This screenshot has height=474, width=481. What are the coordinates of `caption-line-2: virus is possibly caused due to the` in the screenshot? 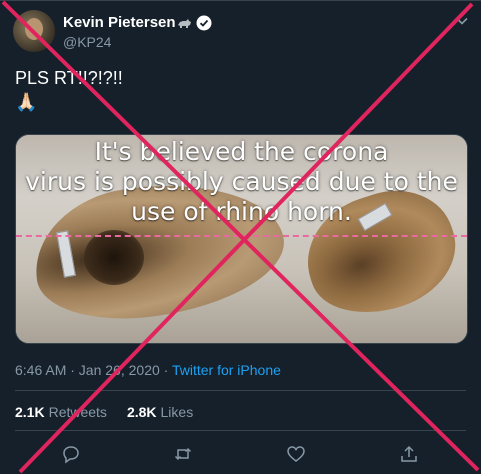 It's located at (241, 181).